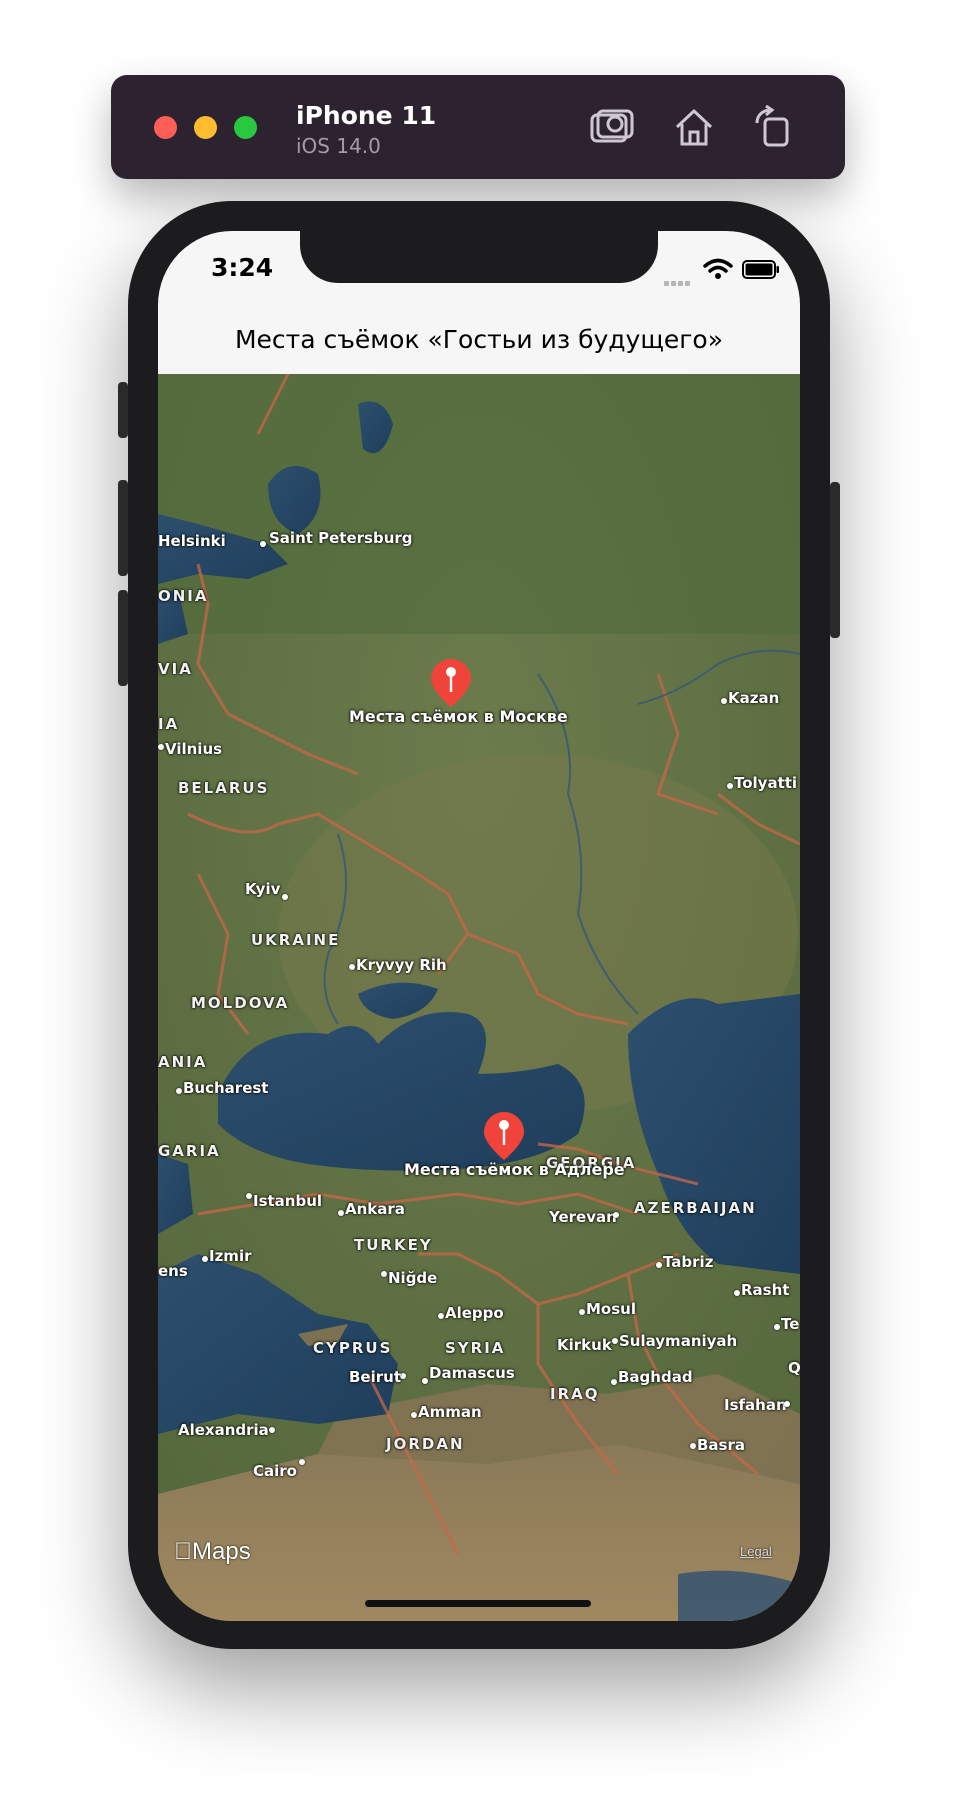 The height and width of the screenshot is (1798, 956). What do you see at coordinates (478, 127) in the screenshot?
I see `simulator-title-bar: iPhone 11 iOS 14.0` at bounding box center [478, 127].